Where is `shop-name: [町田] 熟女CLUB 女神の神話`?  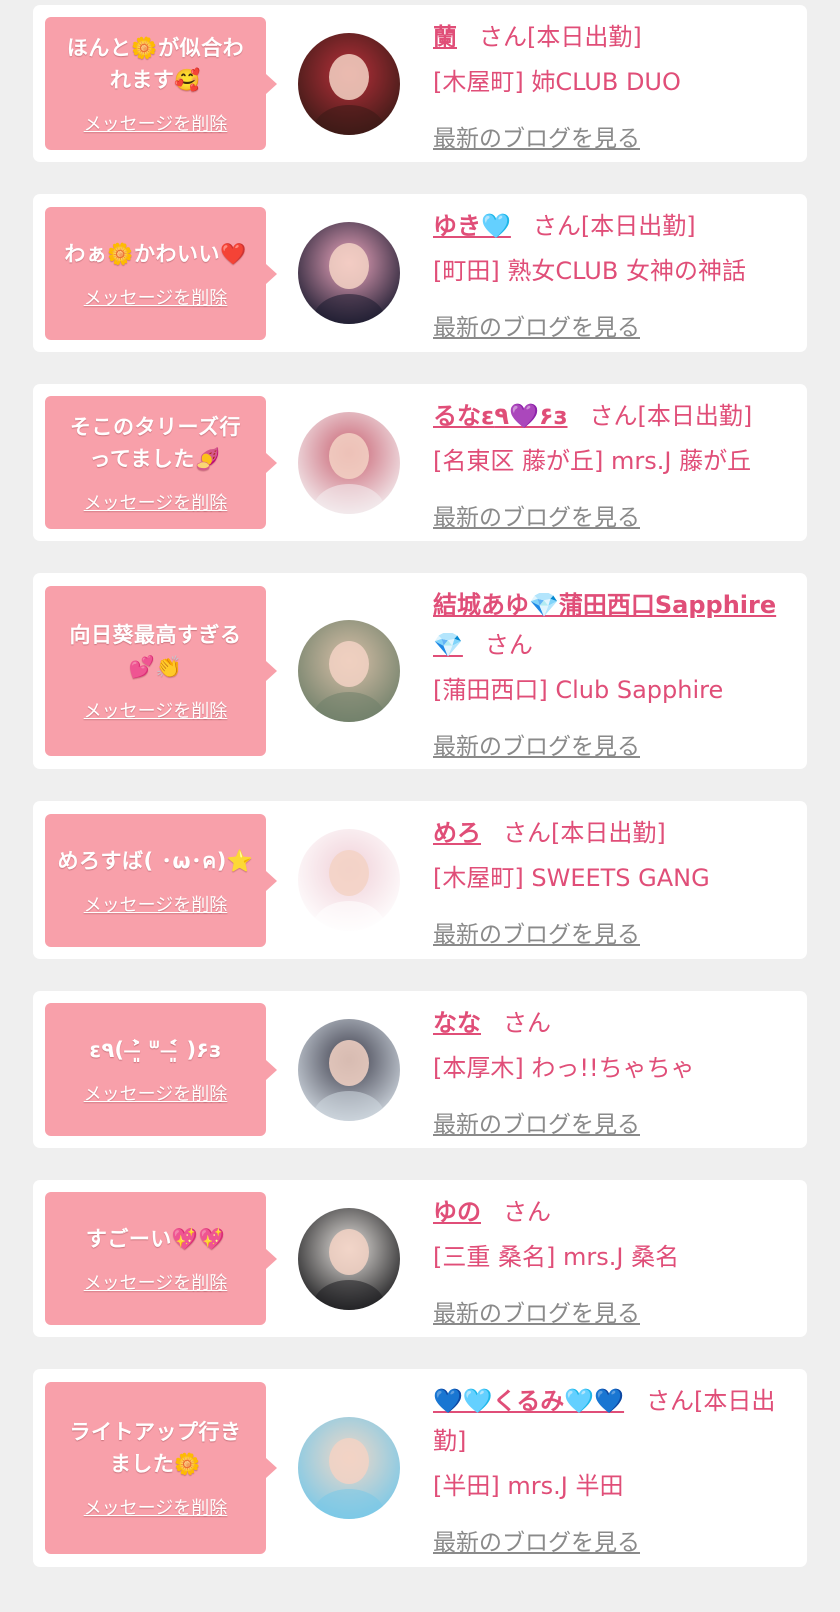 shop-name: [町田] 熟女CLUB 女神の神話 is located at coordinates (589, 271).